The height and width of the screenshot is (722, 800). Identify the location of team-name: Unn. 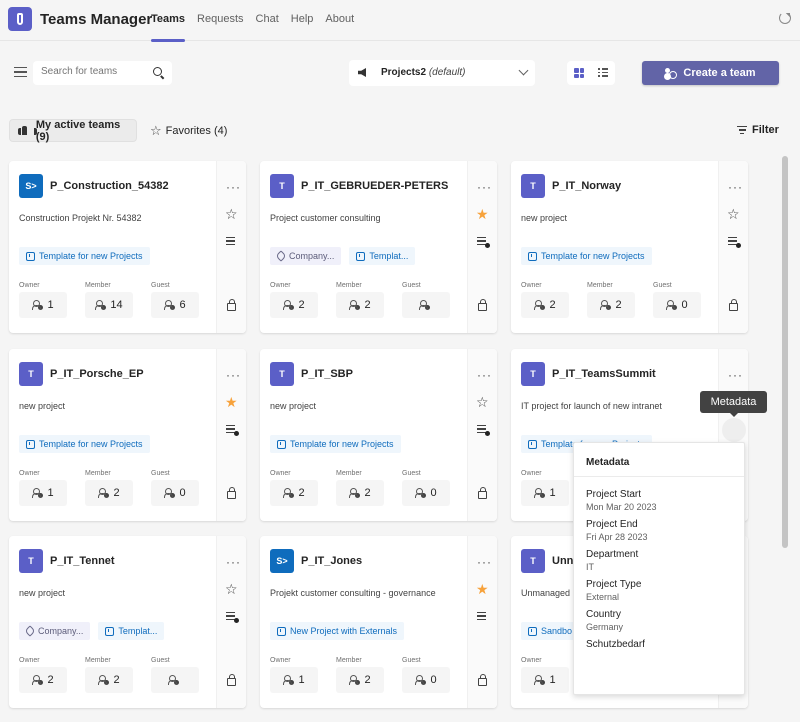
(562, 561).